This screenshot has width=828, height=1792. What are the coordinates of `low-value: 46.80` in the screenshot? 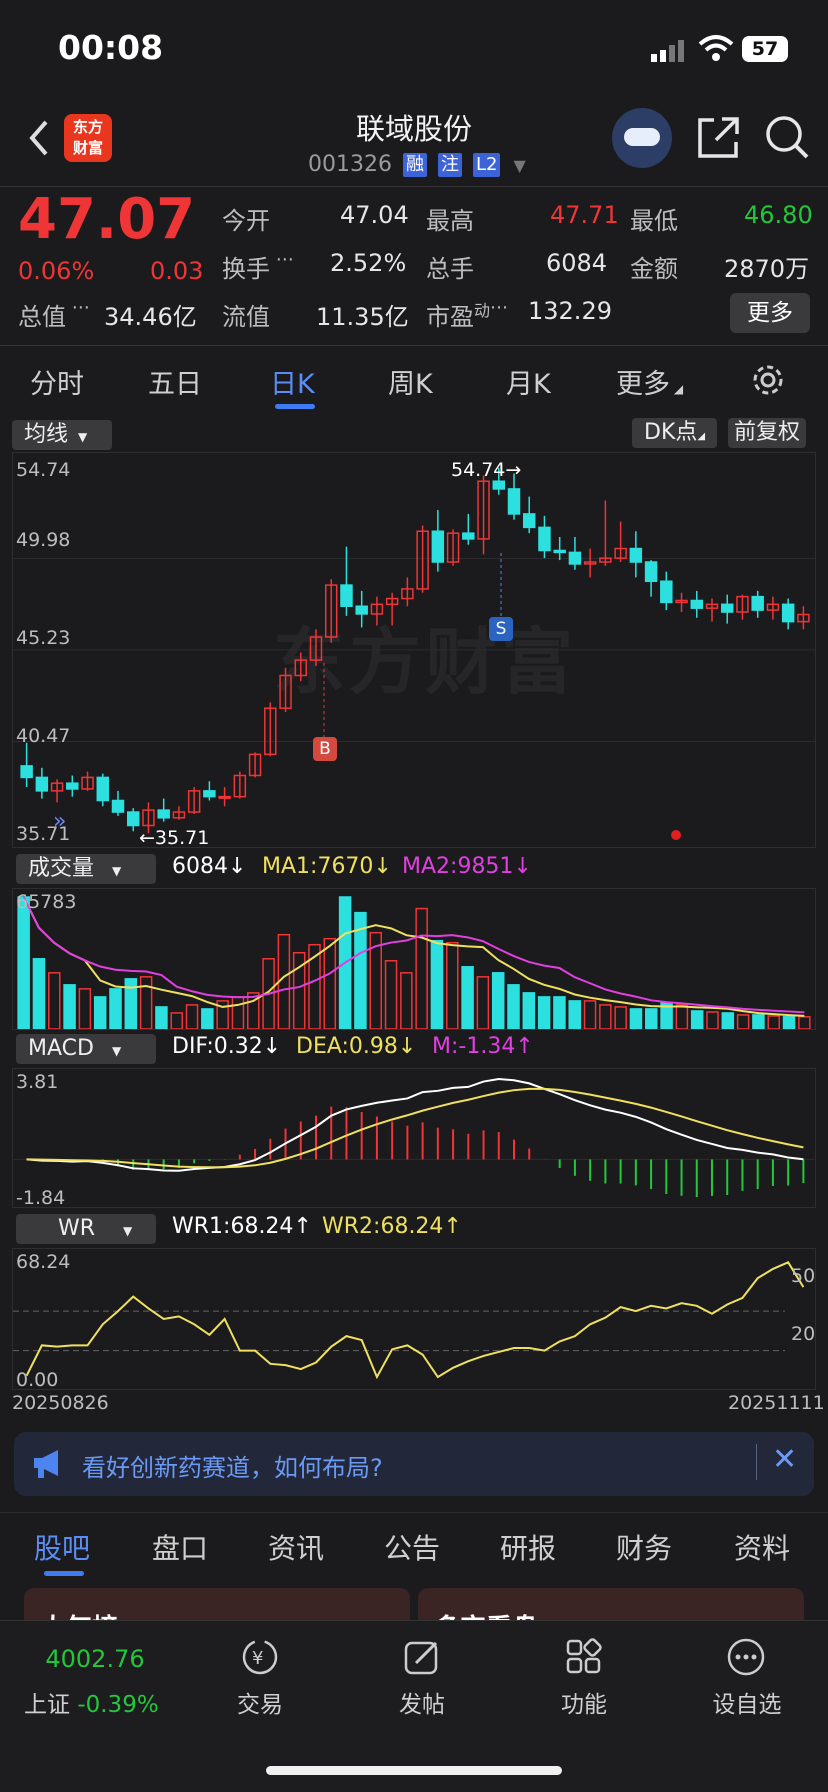 It's located at (778, 215).